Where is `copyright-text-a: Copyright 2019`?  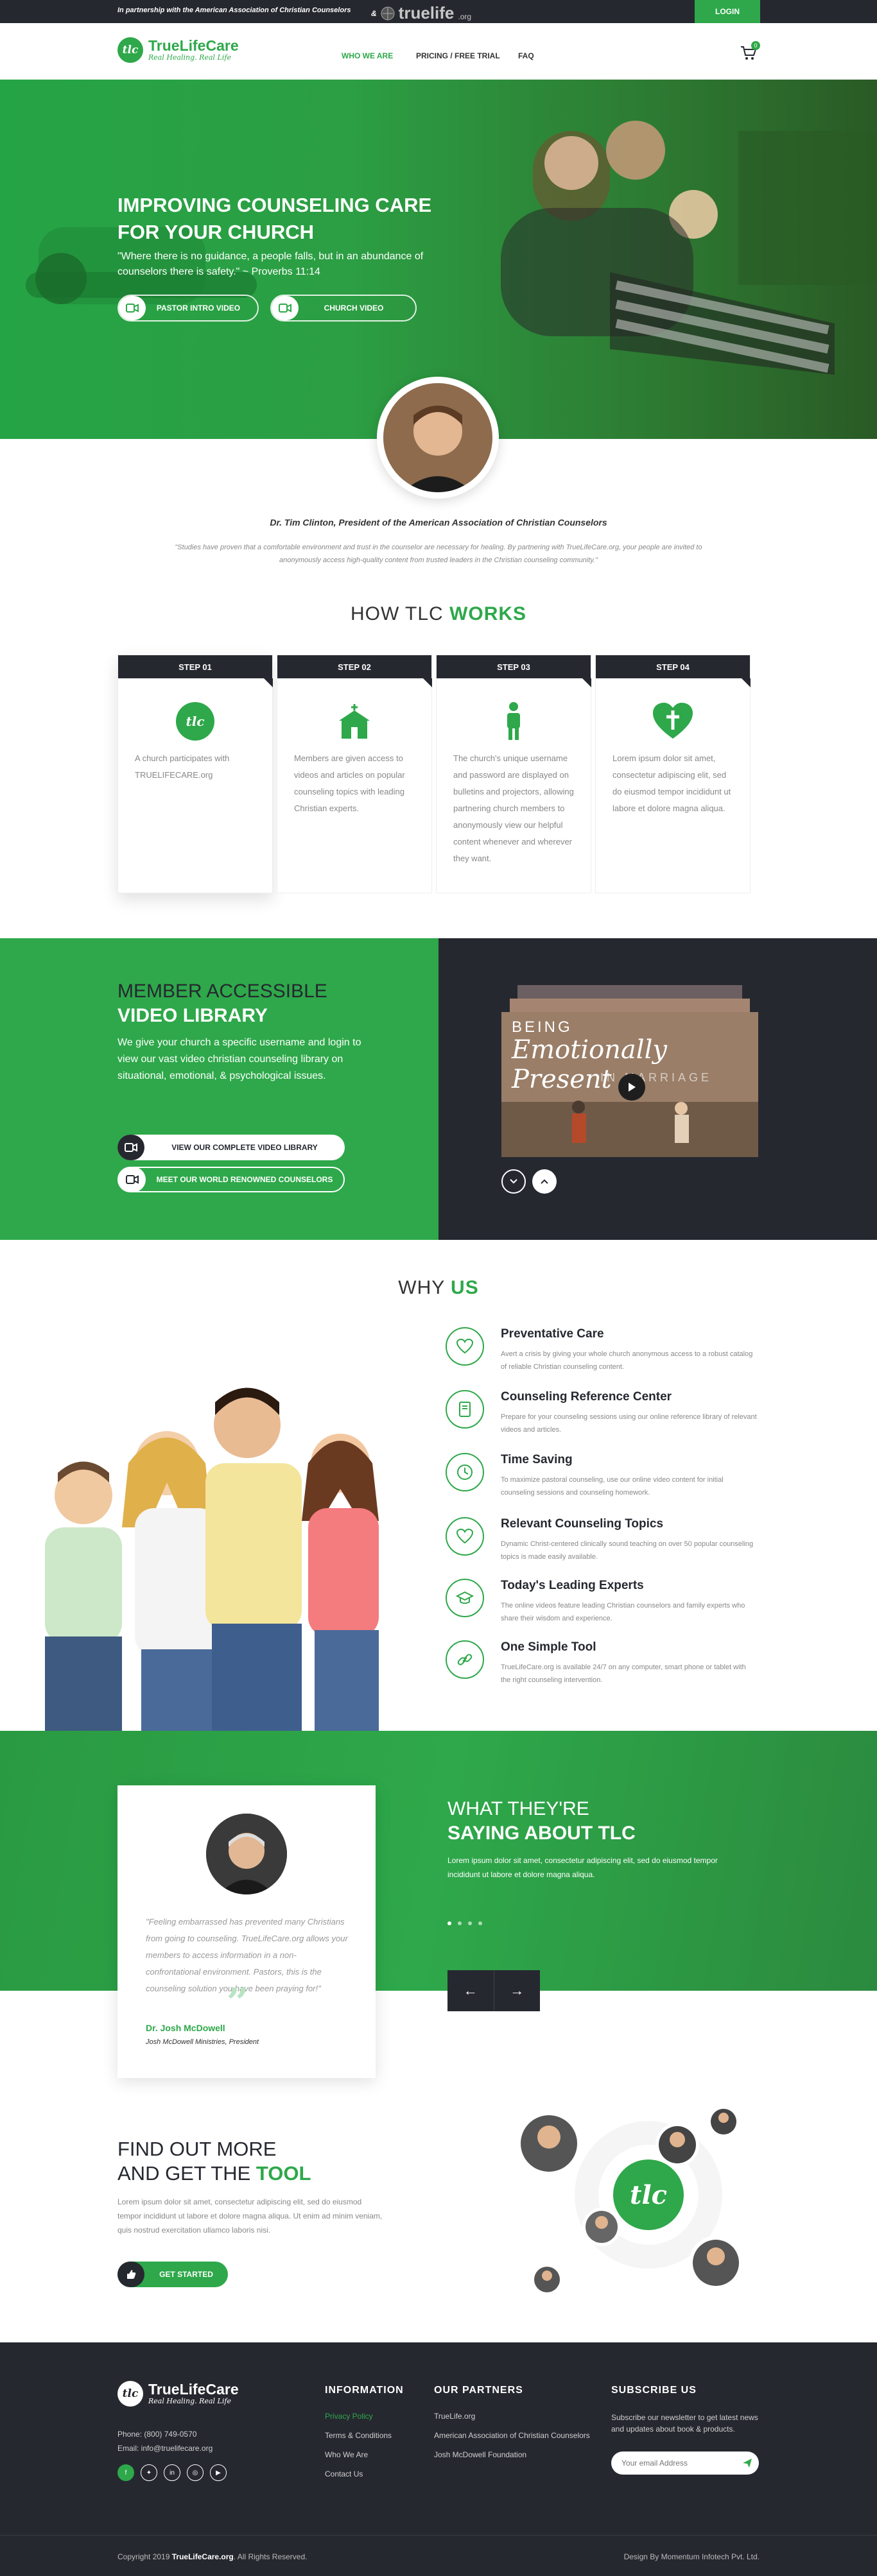
copyright-text-a: Copyright 2019 is located at coordinates (144, 2556).